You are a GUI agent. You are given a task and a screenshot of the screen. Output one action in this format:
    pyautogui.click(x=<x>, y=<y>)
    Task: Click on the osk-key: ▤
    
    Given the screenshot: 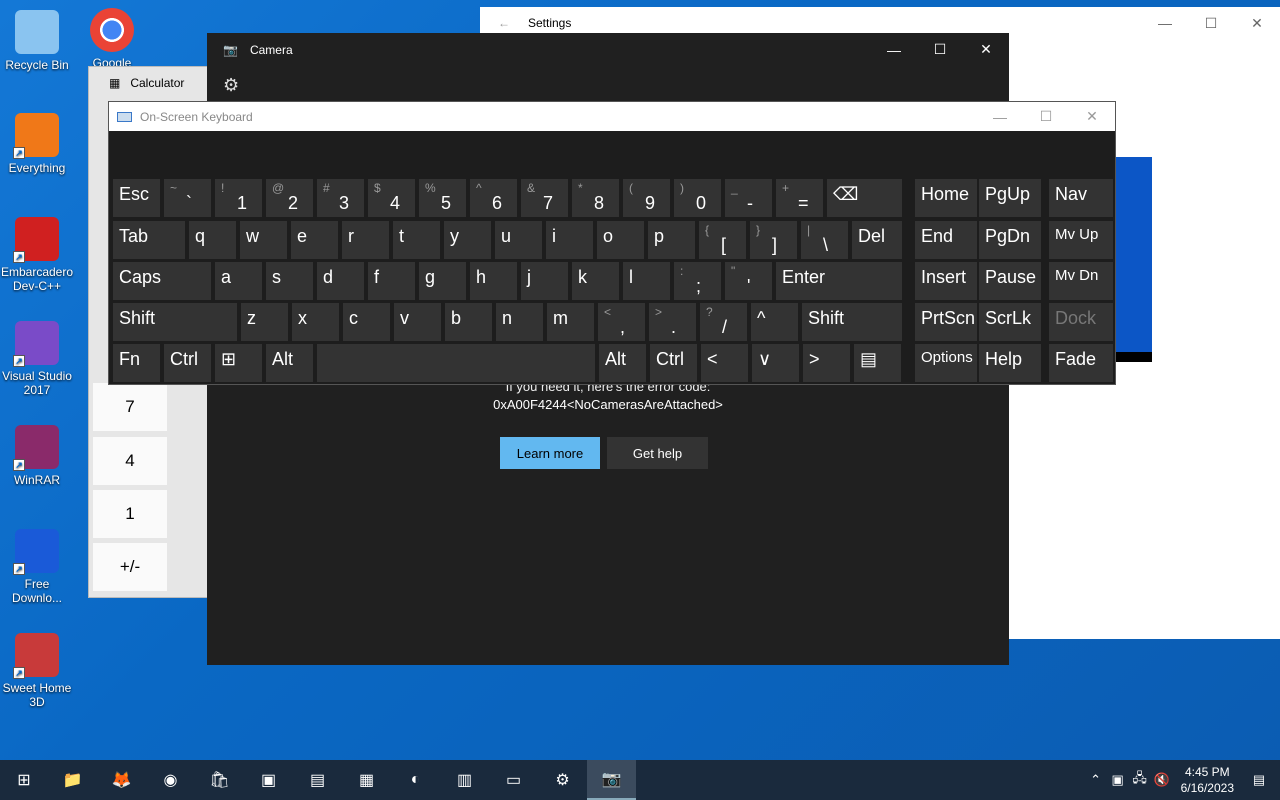 What is the action you would take?
    pyautogui.click(x=877, y=363)
    